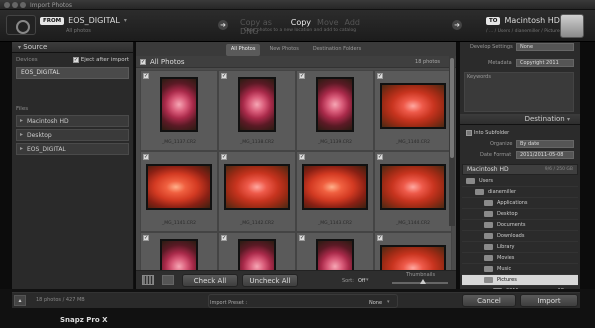 This screenshot has height=328, width=595. What do you see at coordinates (545, 47) in the screenshot?
I see `develop-settings-select: None` at bounding box center [545, 47].